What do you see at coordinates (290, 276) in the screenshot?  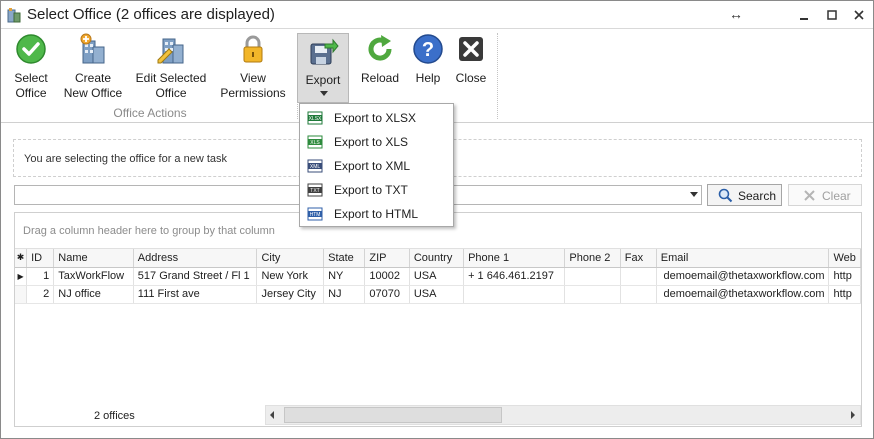 I see `cell-city: New York` at bounding box center [290, 276].